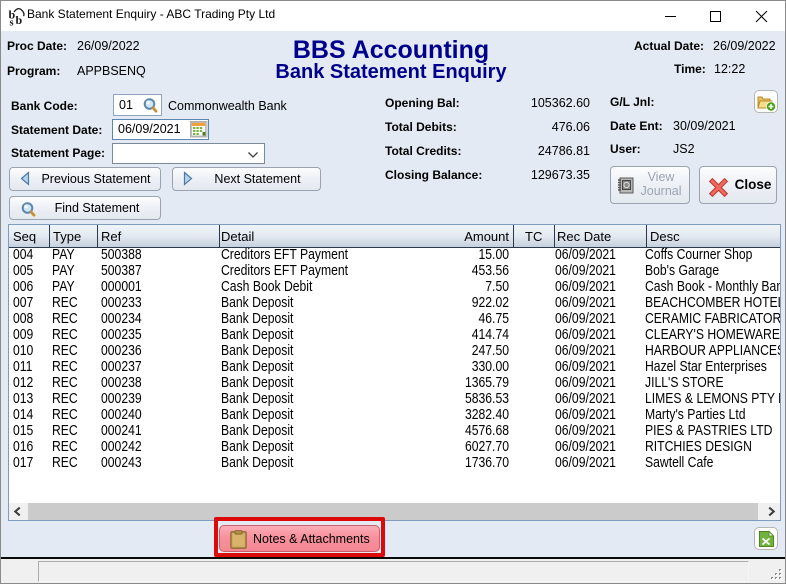 The width and height of the screenshot is (786, 584). Describe the element at coordinates (19, 19) in the screenshot. I see `svg-text: b` at that location.